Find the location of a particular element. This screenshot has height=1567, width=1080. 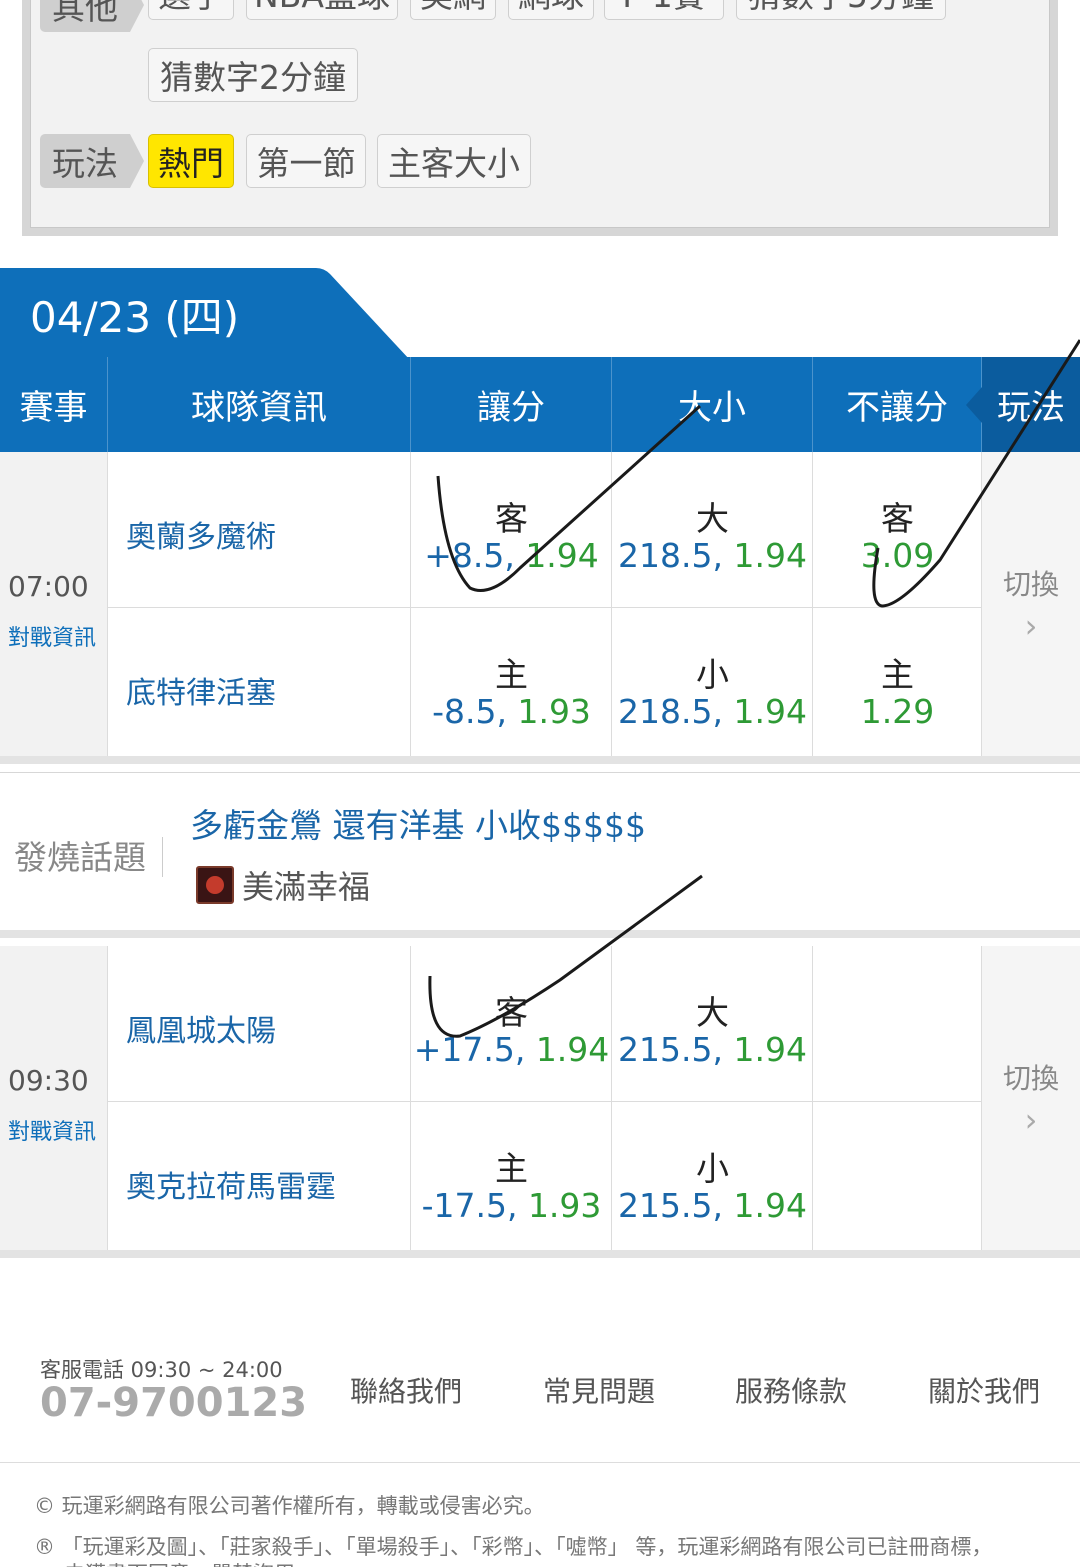

ml-away-price: 3.09 is located at coordinates (897, 555).